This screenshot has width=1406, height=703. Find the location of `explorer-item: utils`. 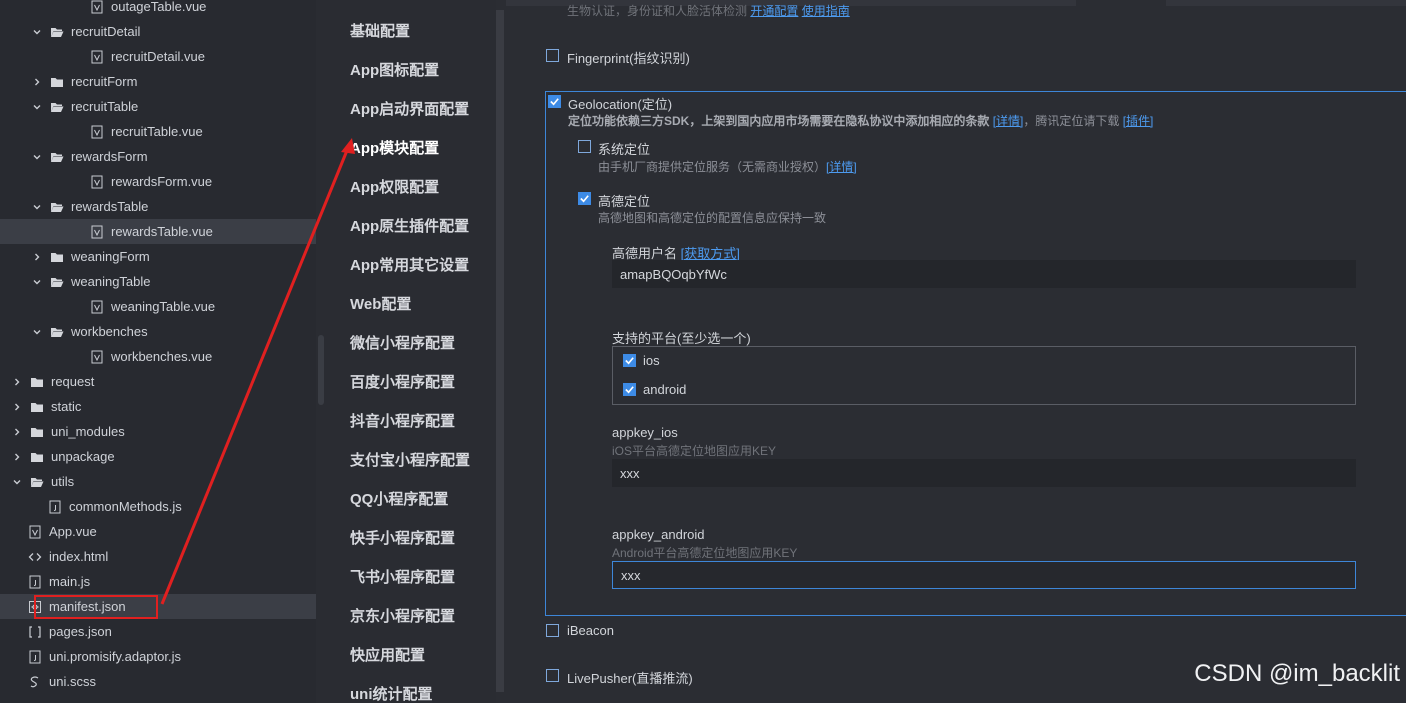

explorer-item: utils is located at coordinates (158, 481).